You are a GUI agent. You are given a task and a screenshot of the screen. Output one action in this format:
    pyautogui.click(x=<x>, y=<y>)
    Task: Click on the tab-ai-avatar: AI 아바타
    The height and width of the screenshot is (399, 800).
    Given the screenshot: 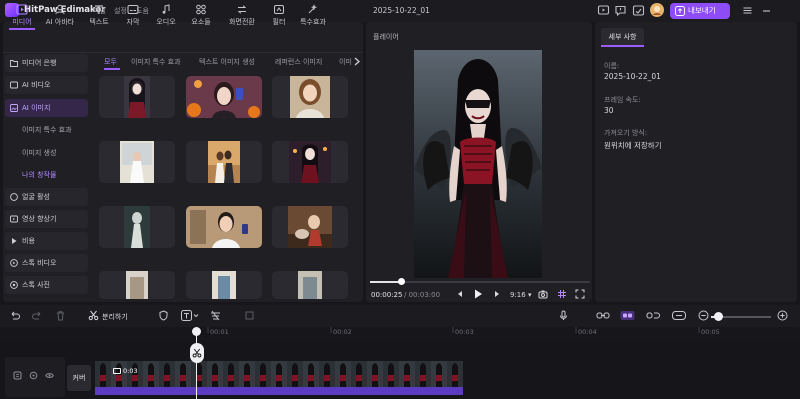 What is the action you would take?
    pyautogui.click(x=60, y=15)
    